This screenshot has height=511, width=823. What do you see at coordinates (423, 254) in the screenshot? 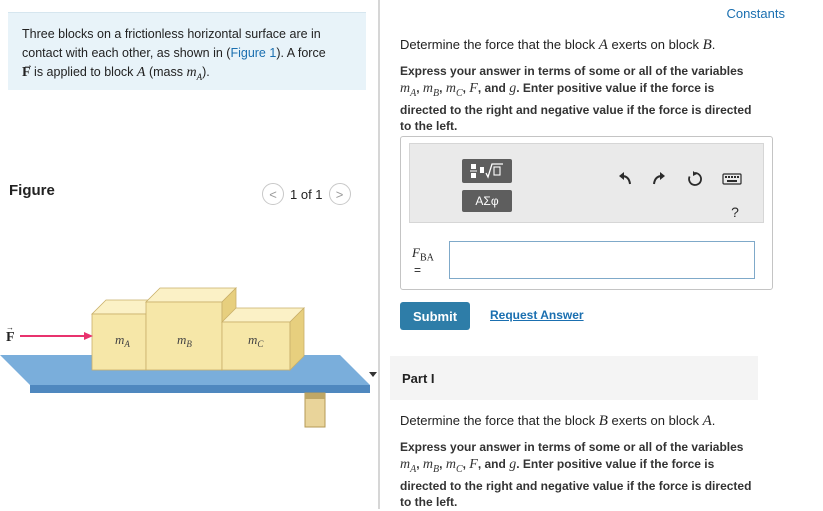
I see `answer-variable-label: FBA` at bounding box center [423, 254].